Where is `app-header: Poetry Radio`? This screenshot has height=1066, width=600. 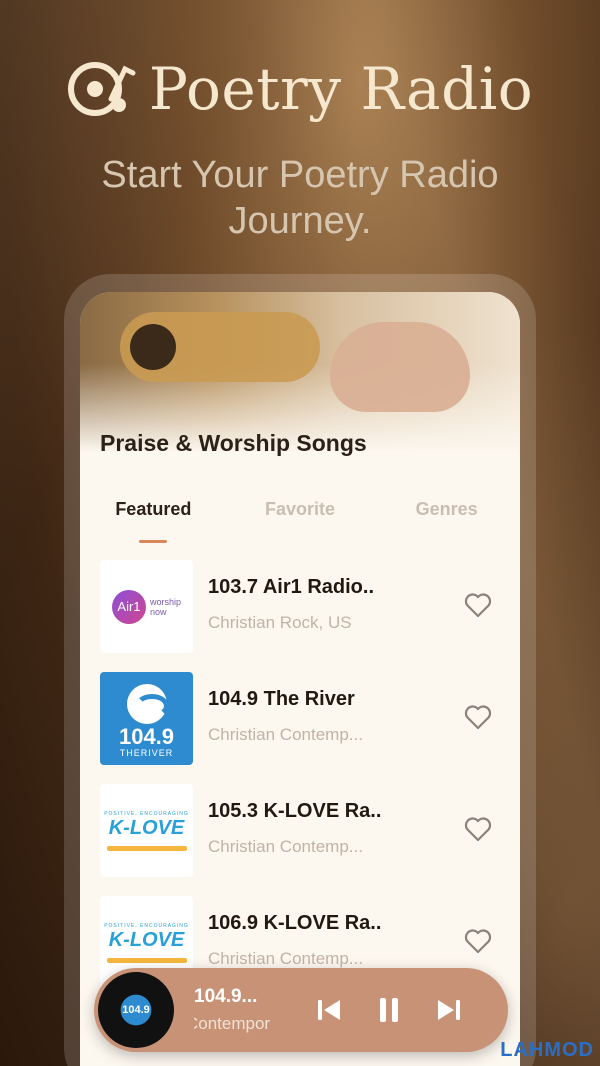 app-header: Poetry Radio is located at coordinates (300, 89).